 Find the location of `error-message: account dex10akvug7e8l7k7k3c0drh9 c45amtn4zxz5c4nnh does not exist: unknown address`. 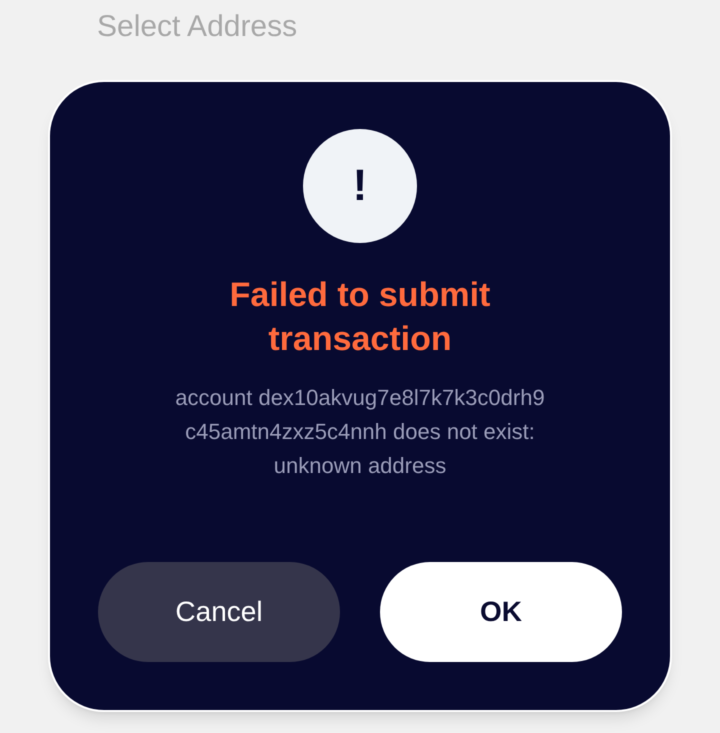

error-message: account dex10akvug7e8l7k7k3c0drh9 c45amtn4zxz5c4nnh does not exist: unknown address is located at coordinates (360, 432).